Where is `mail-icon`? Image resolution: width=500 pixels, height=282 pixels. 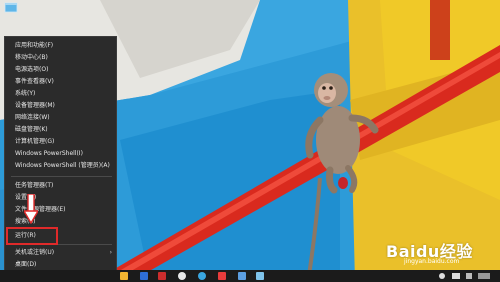 mail-icon is located at coordinates (242, 276).